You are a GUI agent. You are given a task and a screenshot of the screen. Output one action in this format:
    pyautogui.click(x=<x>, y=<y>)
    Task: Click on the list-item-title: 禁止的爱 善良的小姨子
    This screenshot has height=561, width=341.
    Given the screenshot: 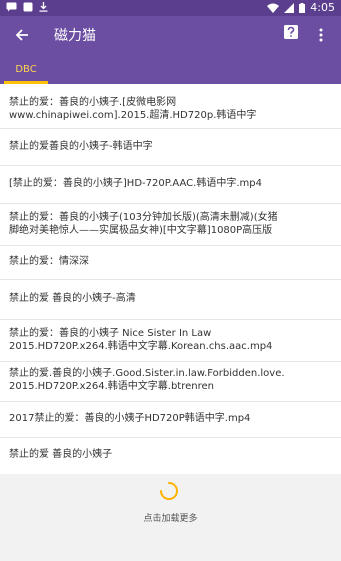 What is the action you would take?
    pyautogui.click(x=61, y=454)
    